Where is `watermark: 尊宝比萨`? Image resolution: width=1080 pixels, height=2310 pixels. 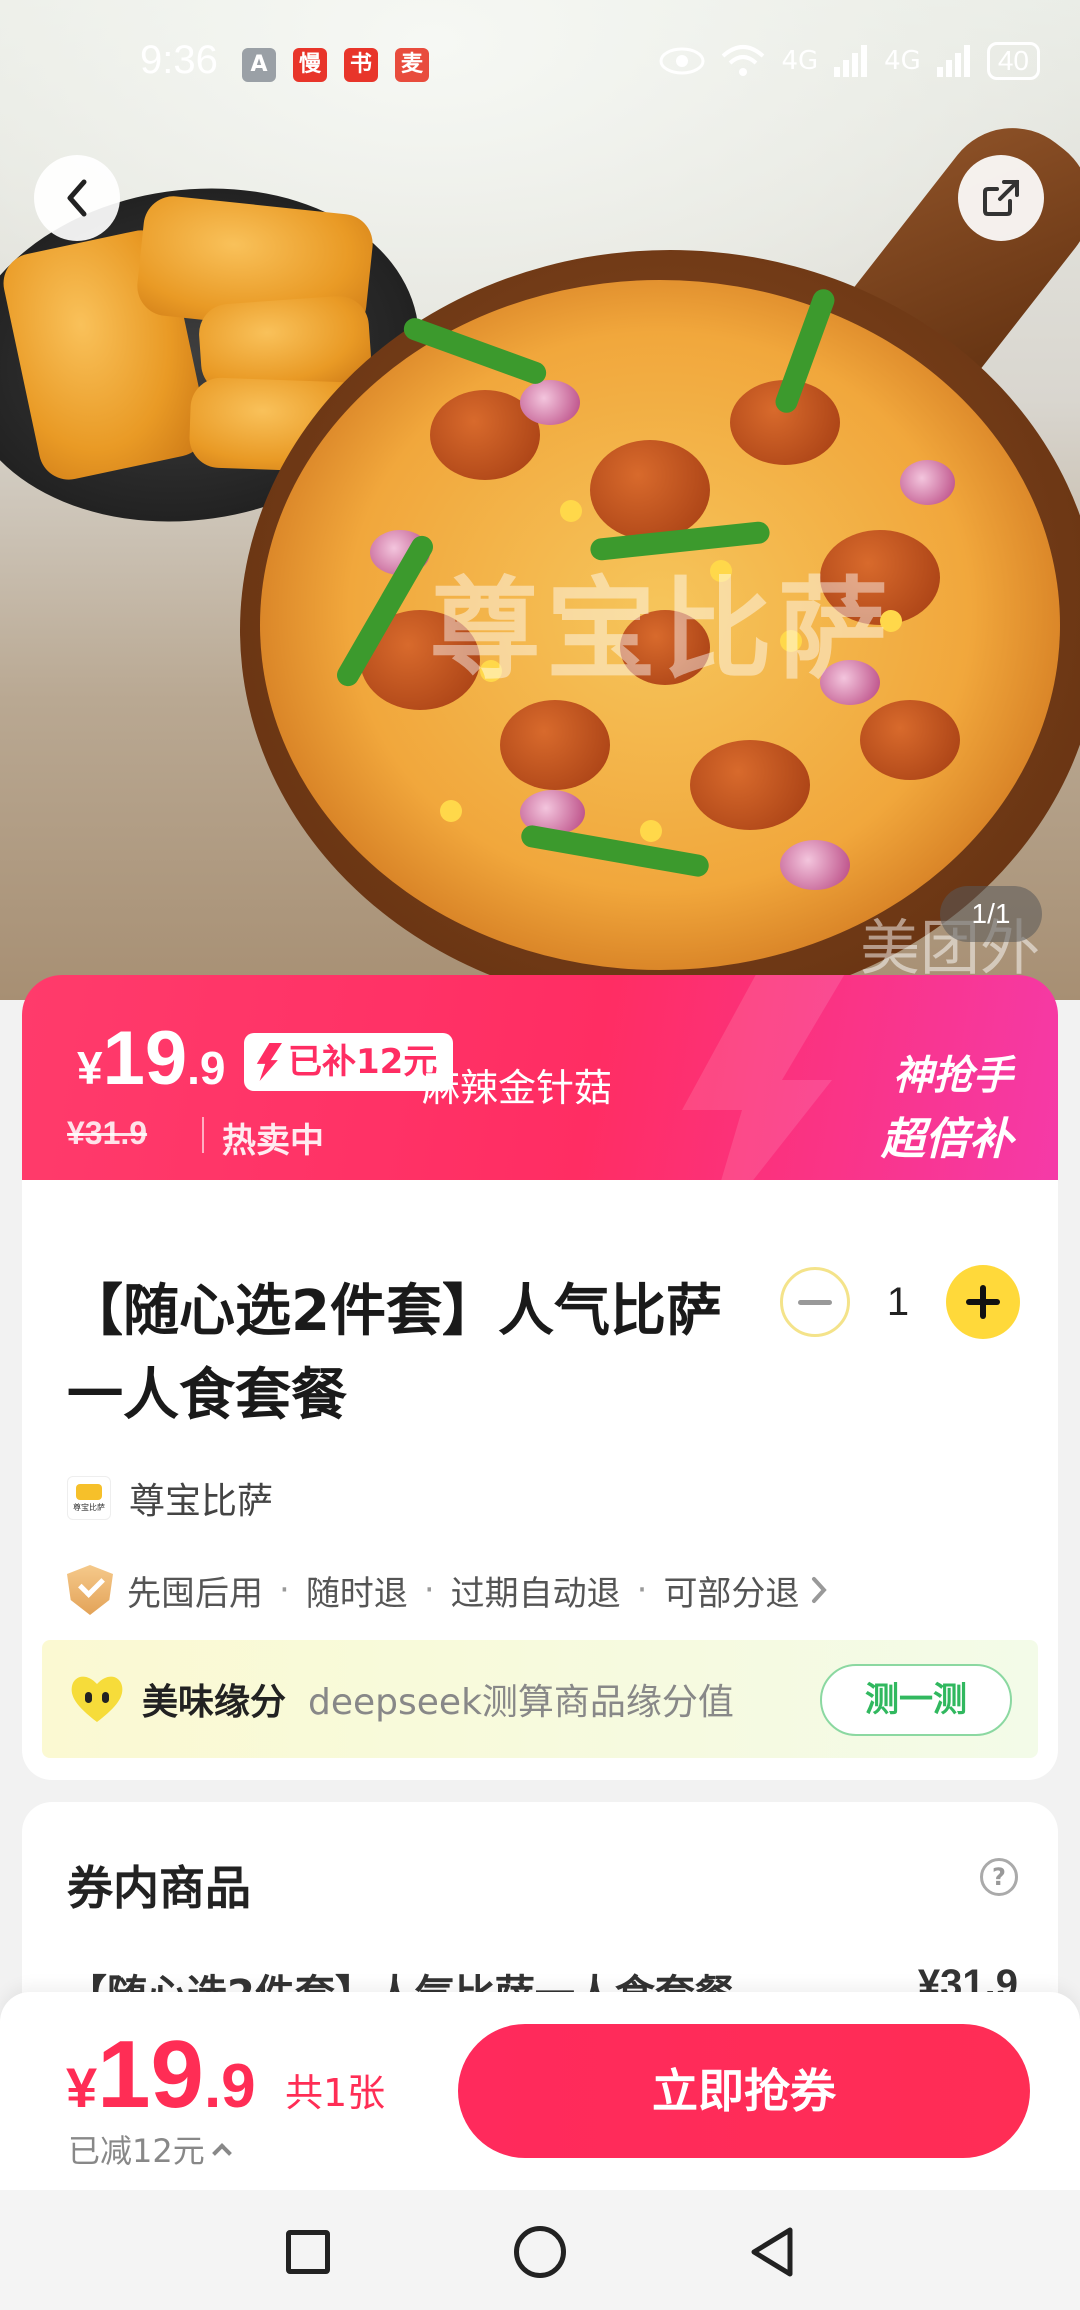
watermark: 尊宝比萨 is located at coordinates (662, 630).